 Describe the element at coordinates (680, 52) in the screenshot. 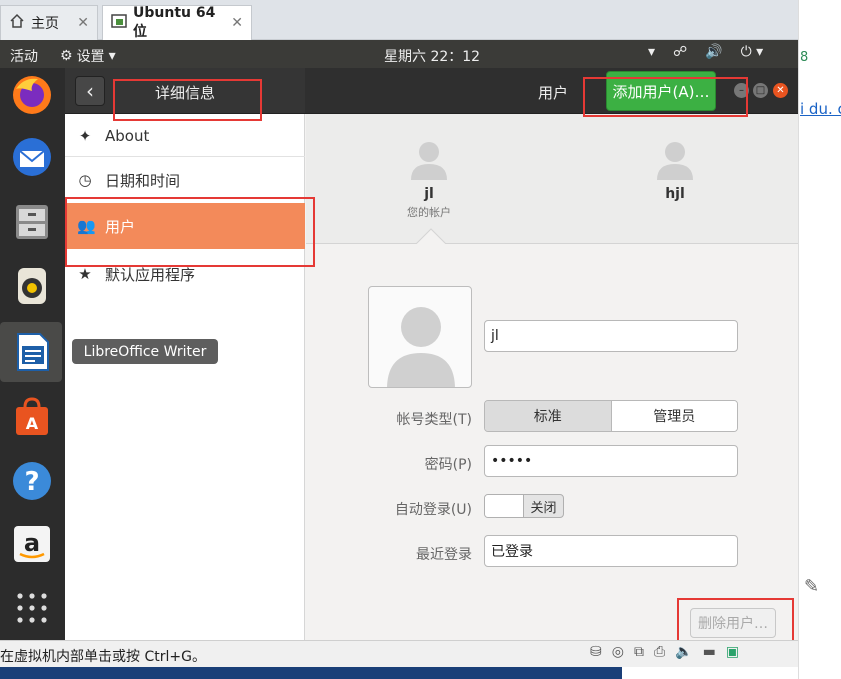

I see `network-icon: ☍` at that location.